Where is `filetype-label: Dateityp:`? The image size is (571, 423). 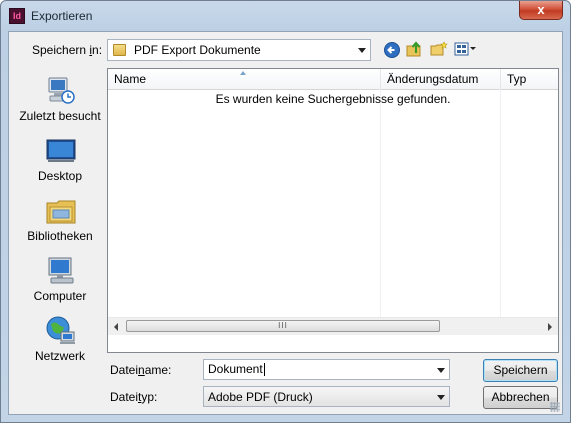
filetype-label: Dateityp: is located at coordinates (134, 397).